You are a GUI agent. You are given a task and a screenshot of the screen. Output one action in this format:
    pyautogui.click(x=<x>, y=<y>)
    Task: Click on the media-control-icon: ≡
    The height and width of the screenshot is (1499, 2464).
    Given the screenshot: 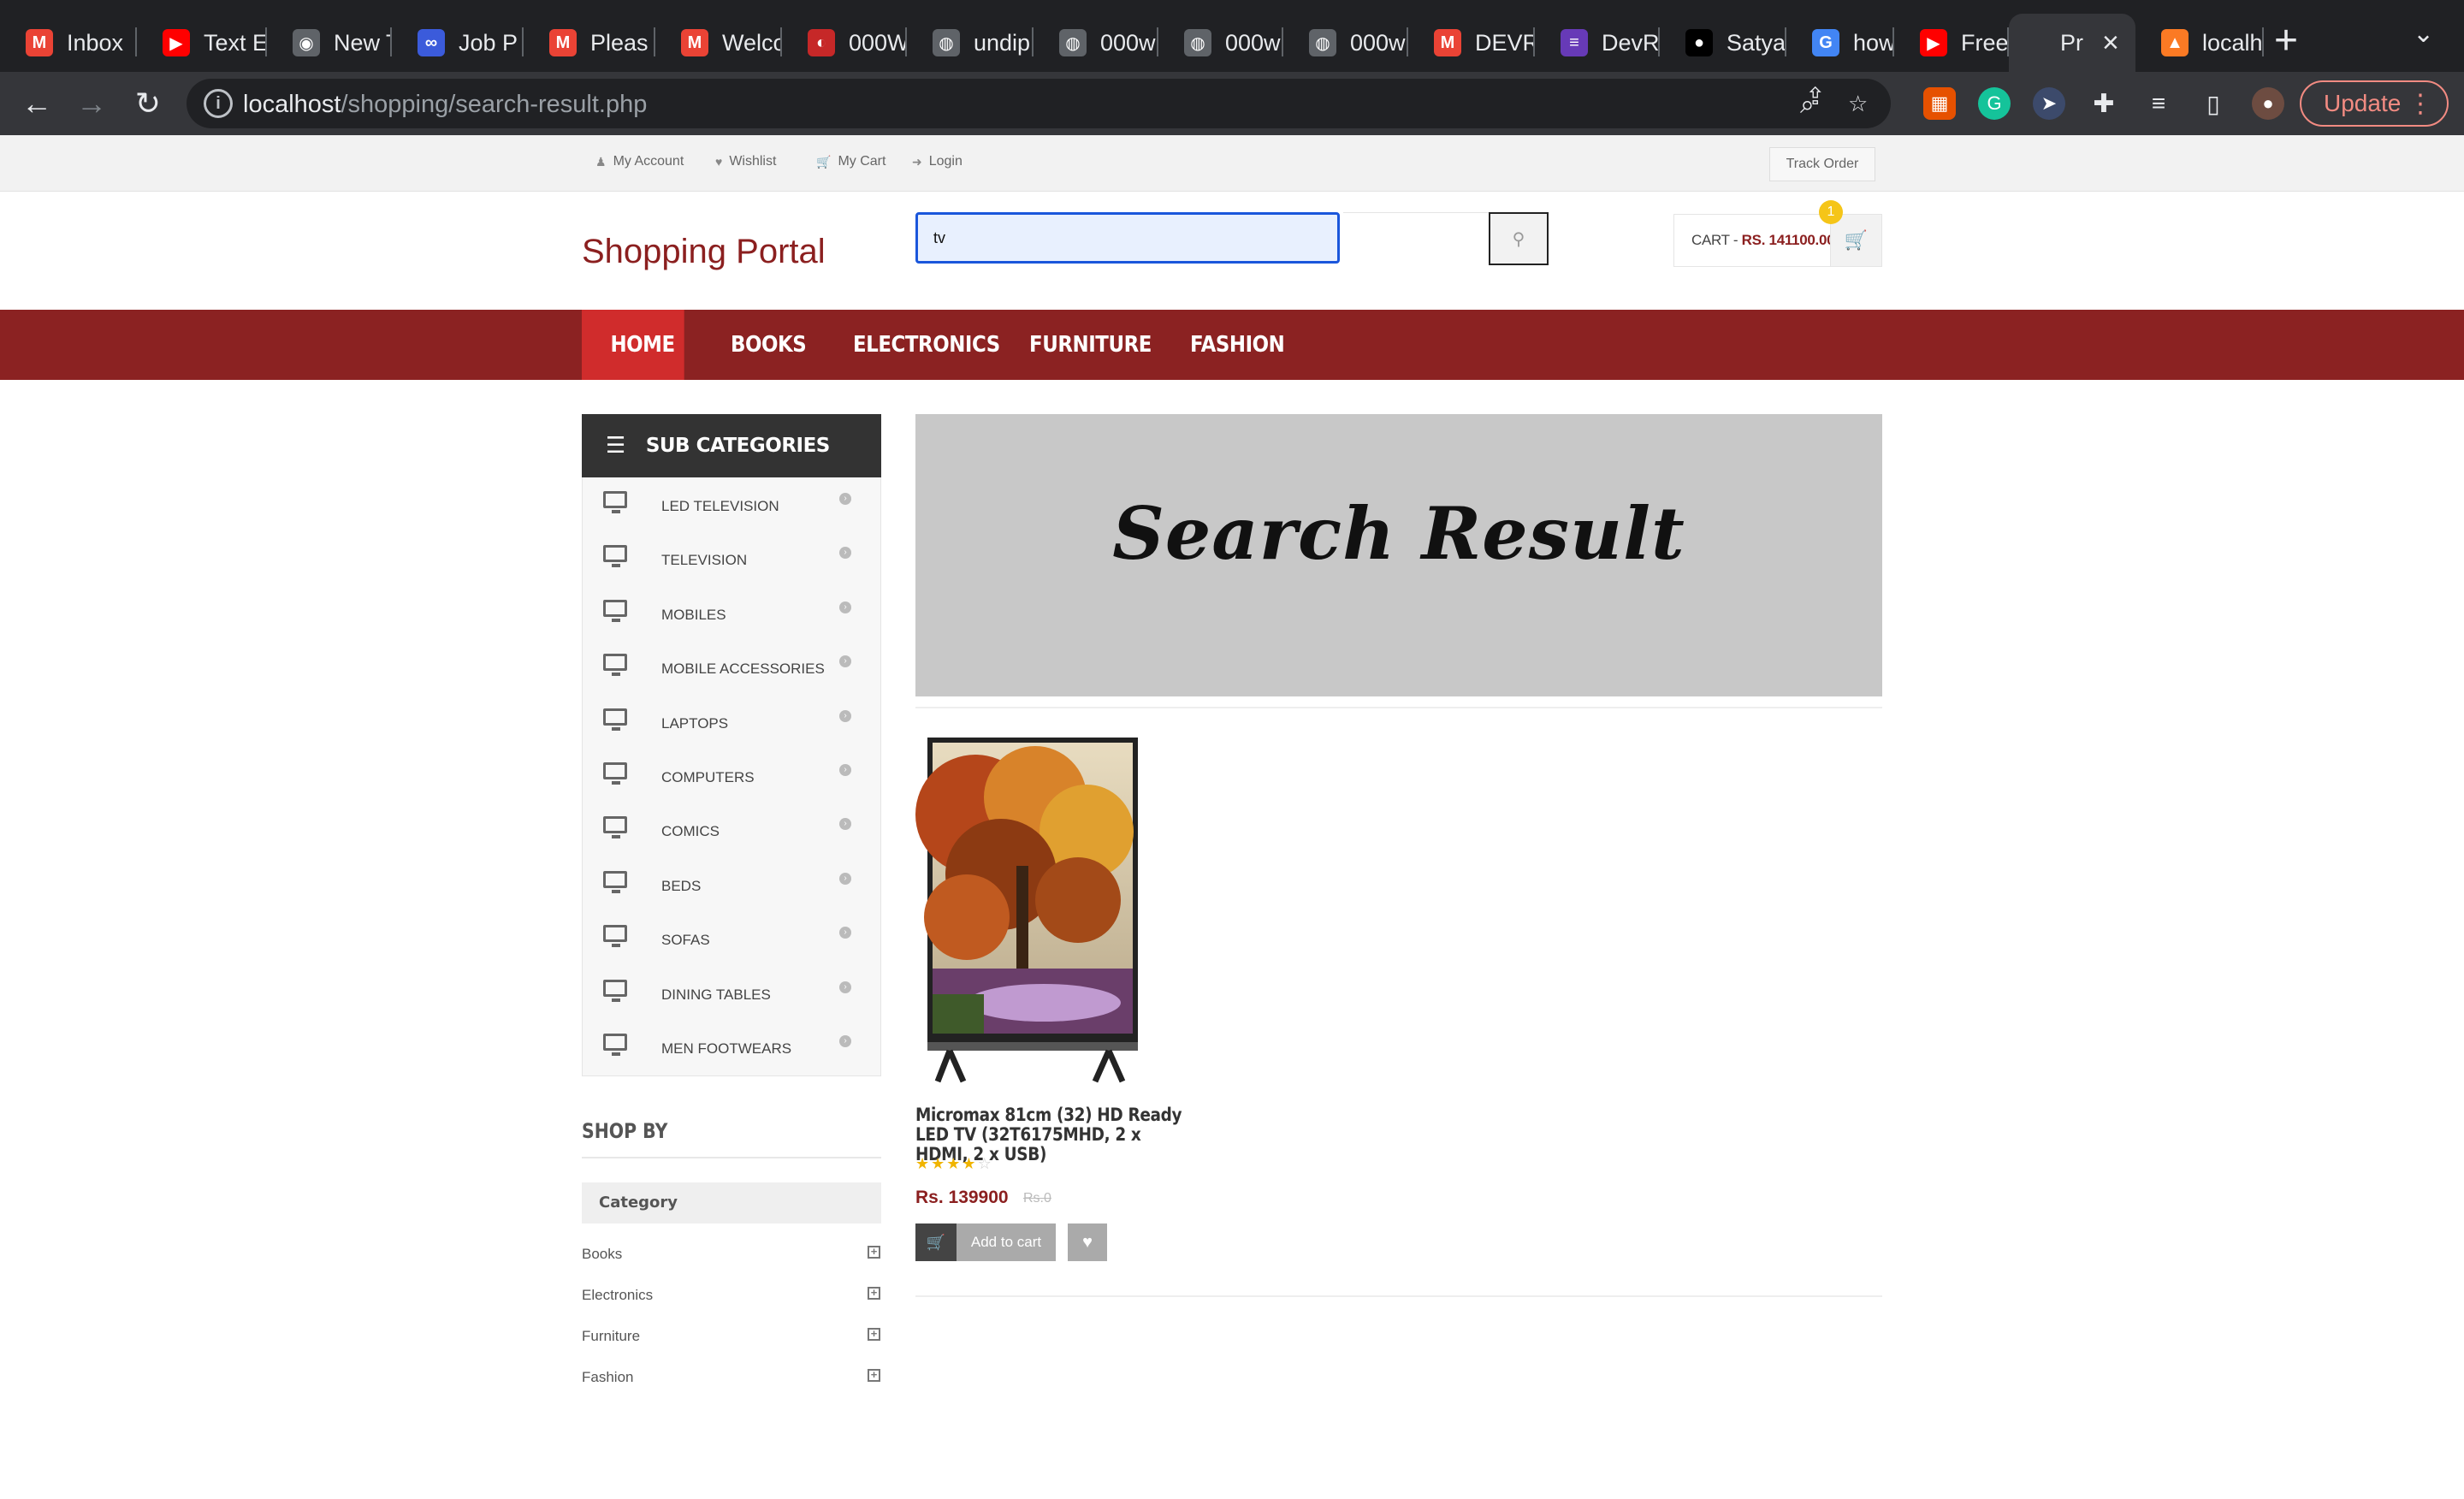 What is the action you would take?
    pyautogui.click(x=2158, y=103)
    